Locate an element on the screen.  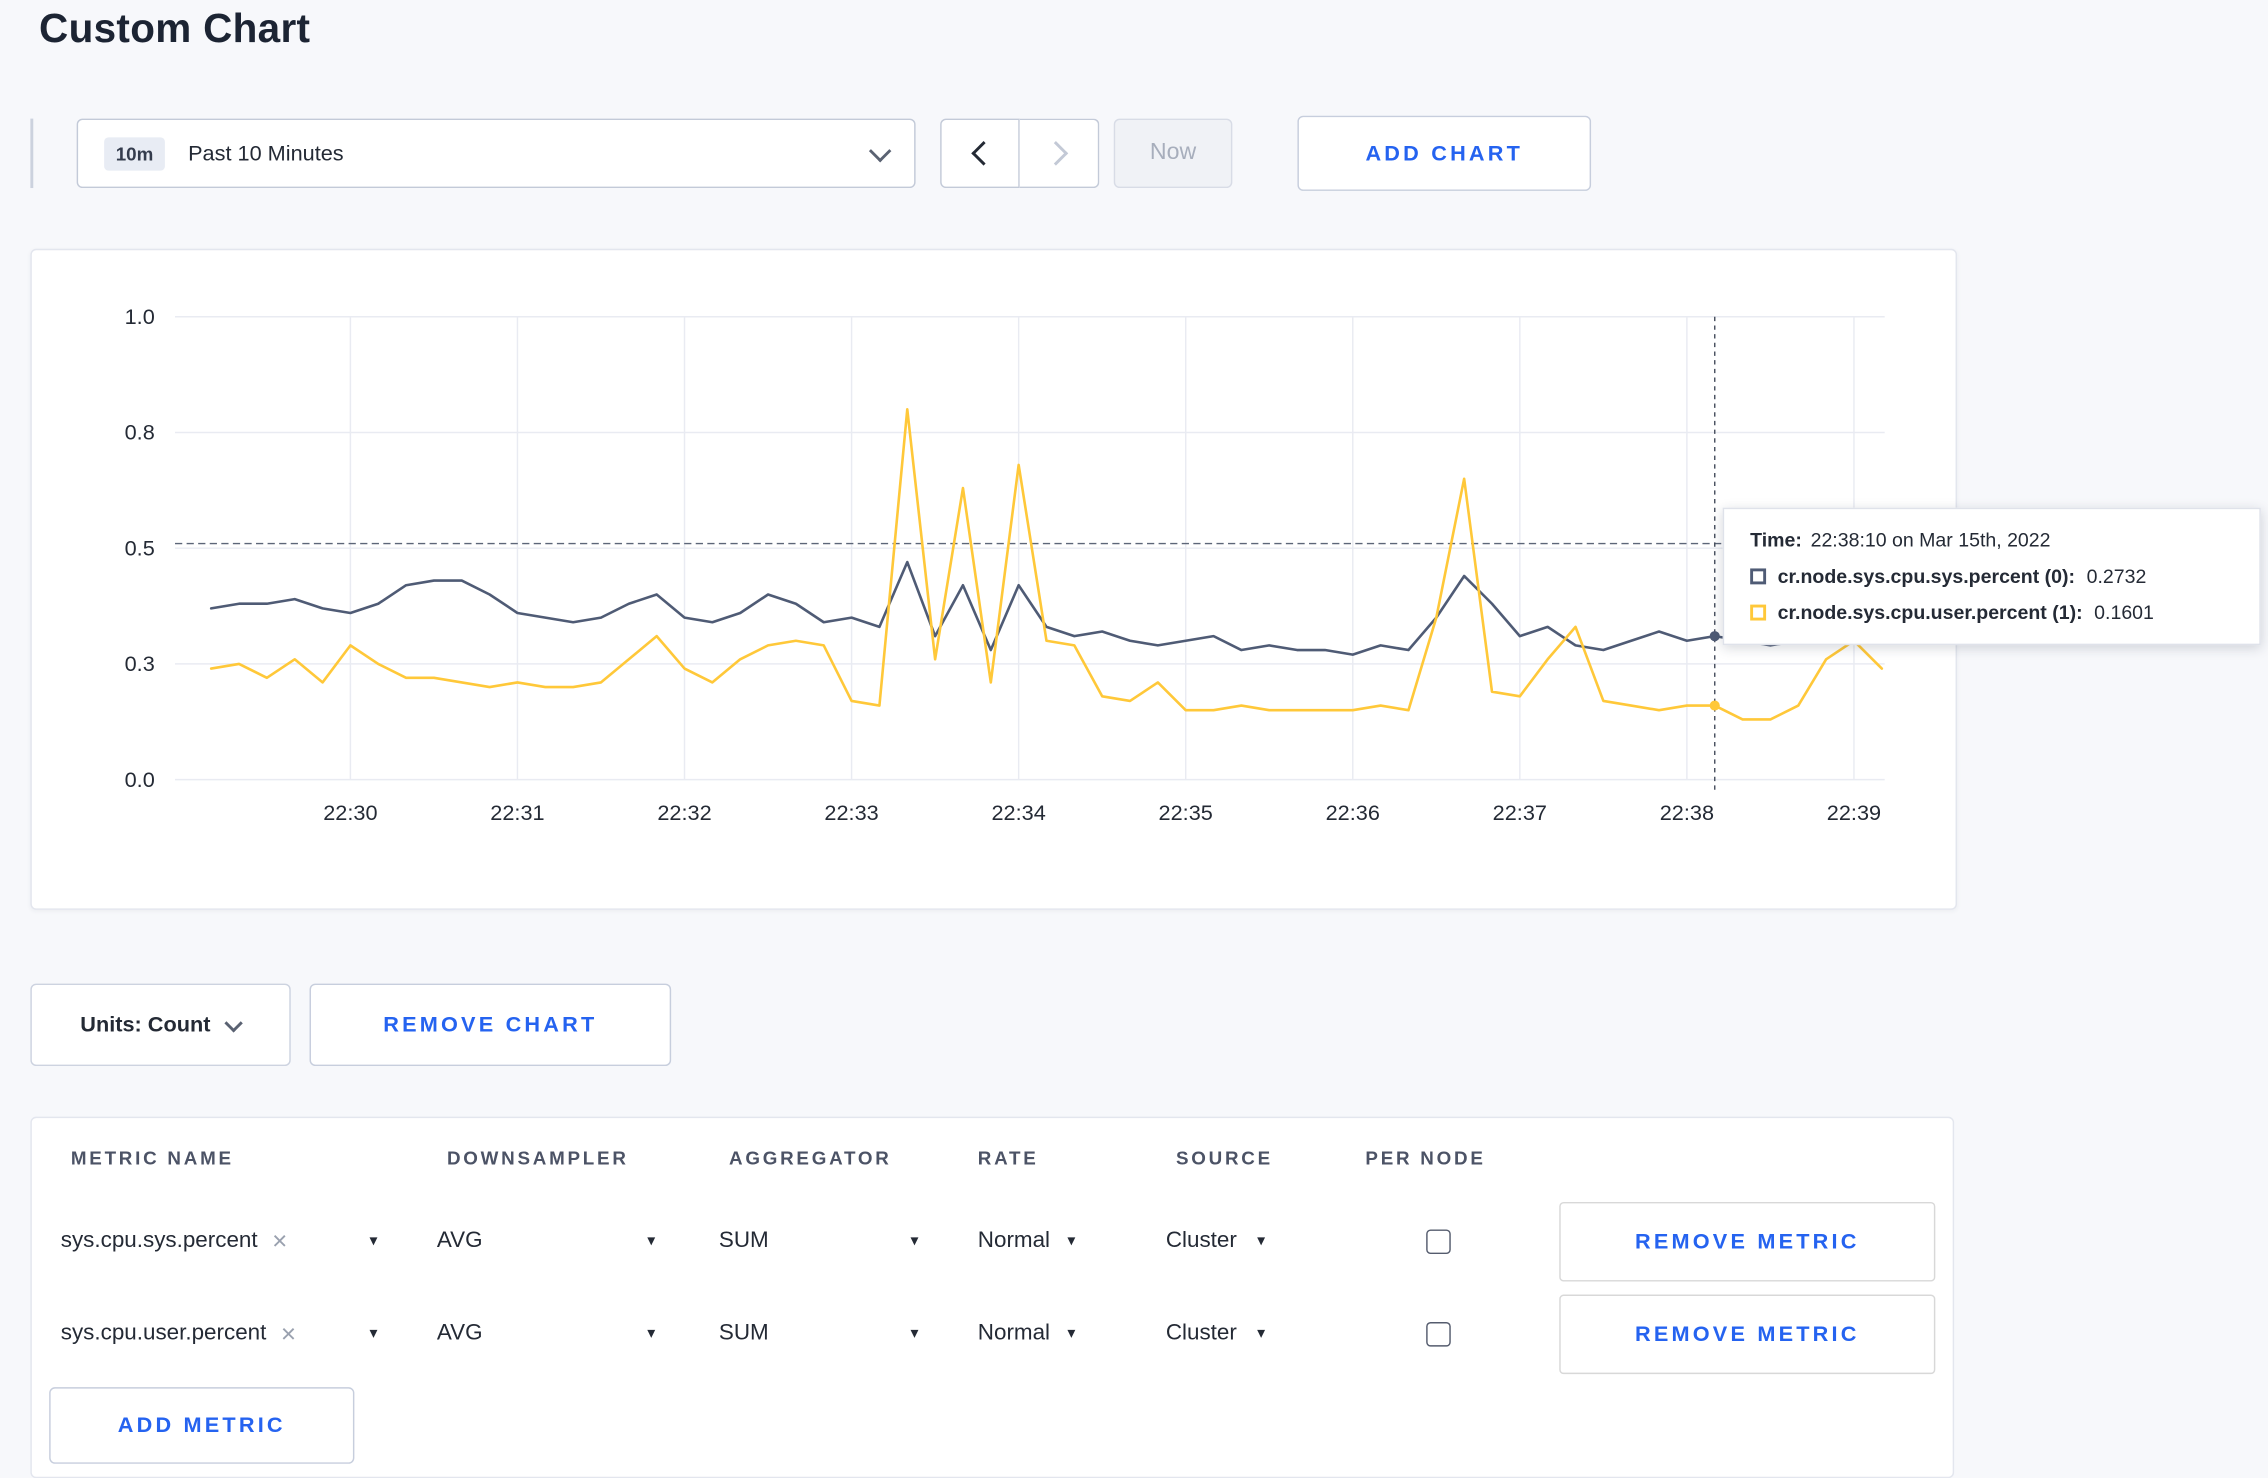
svg-text: 1.0 is located at coordinates (140, 316).